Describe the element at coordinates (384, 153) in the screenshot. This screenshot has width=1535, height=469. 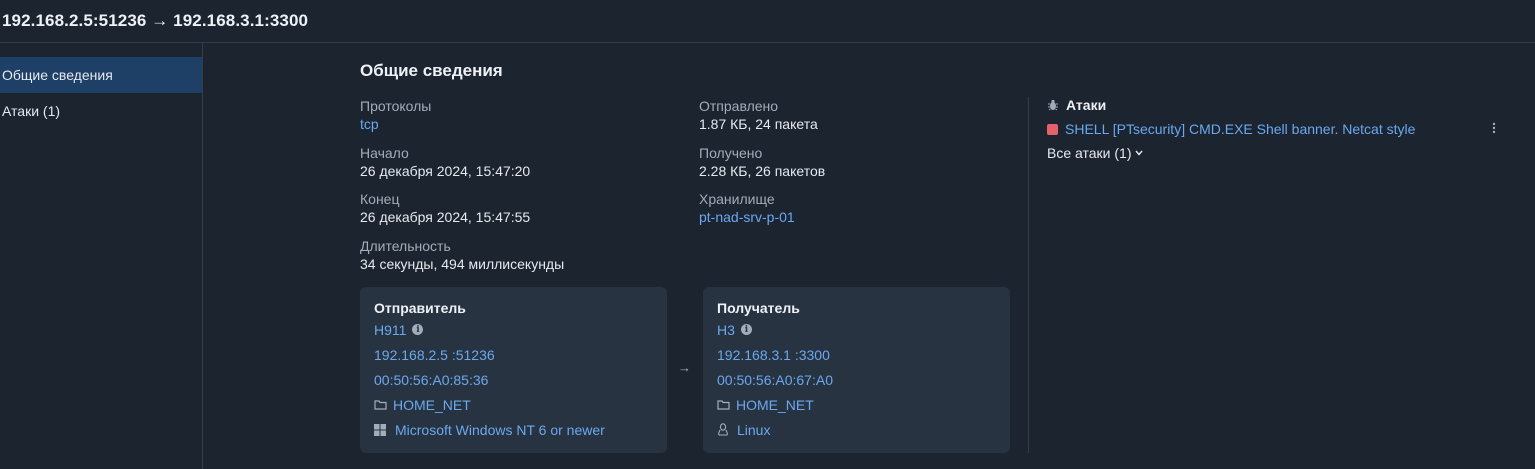
I see `start-label: Начало` at that location.